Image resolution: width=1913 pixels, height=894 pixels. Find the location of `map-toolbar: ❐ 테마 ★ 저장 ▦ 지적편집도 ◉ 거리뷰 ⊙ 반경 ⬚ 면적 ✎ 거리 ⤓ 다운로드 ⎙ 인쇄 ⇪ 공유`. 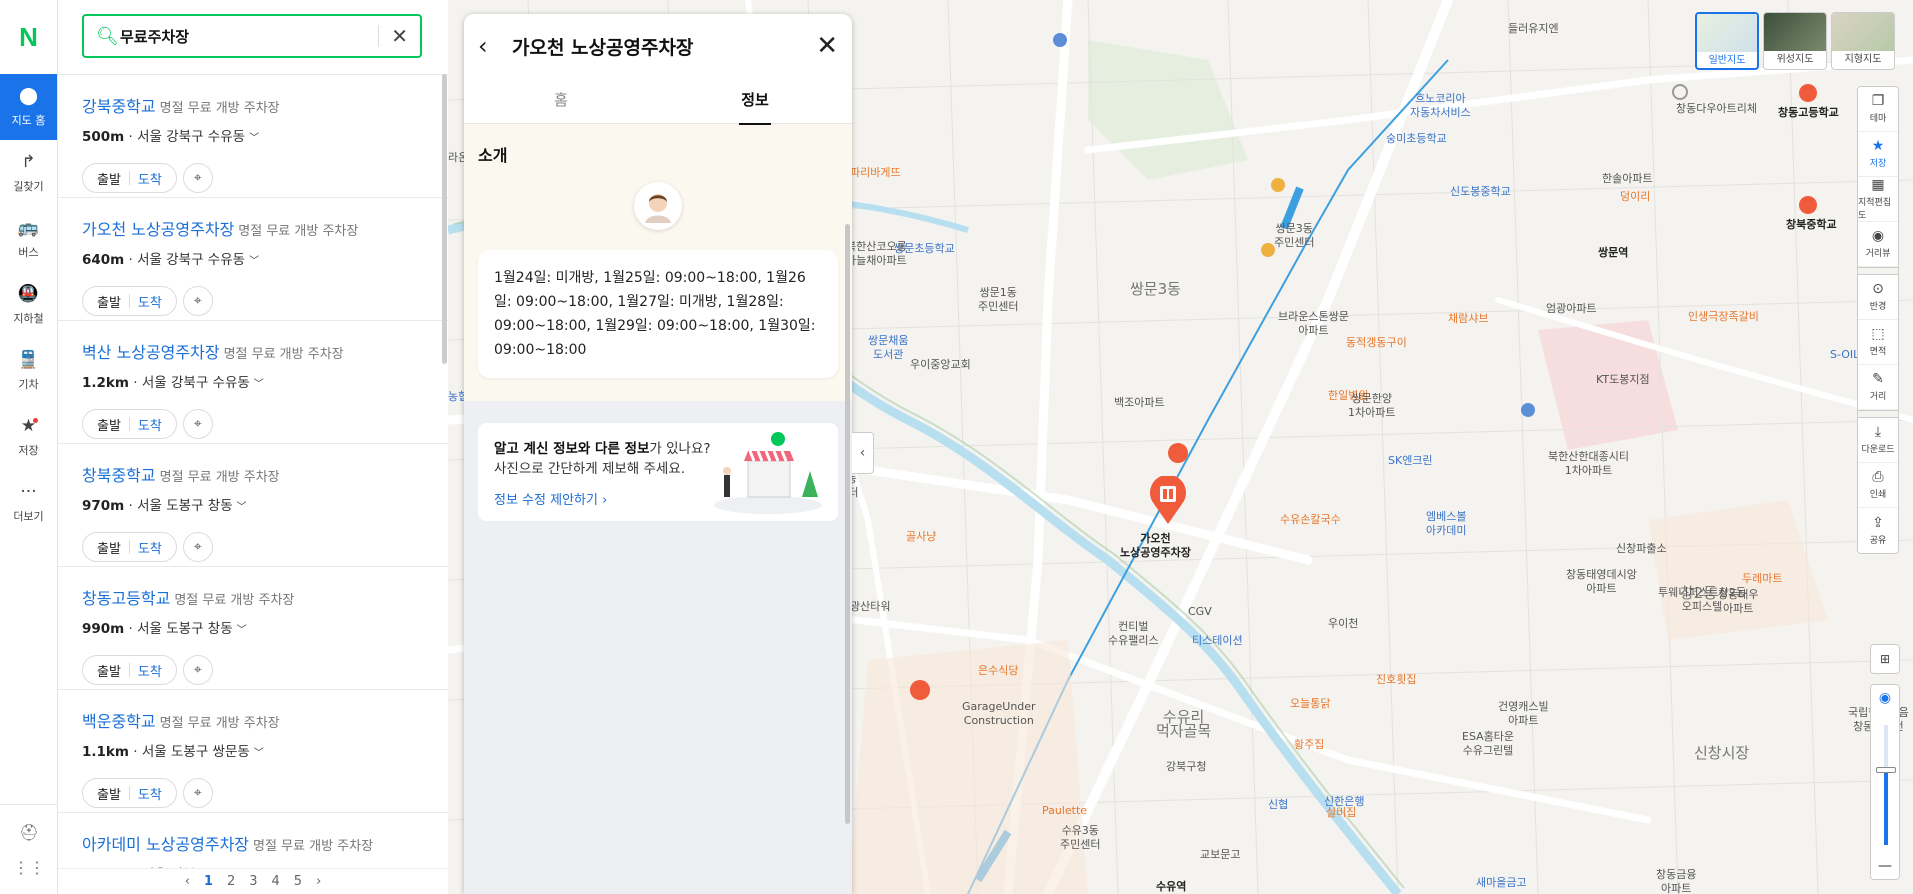

map-toolbar: ❐ 테마 ★ 저장 ▦ 지적편집도 ◉ 거리뷰 ⊙ 반경 ⬚ 면적 ✎ 거리 ⤓ 다운로드 ⎙ 인쇄 ⇪ 공유 is located at coordinates (1878, 320).